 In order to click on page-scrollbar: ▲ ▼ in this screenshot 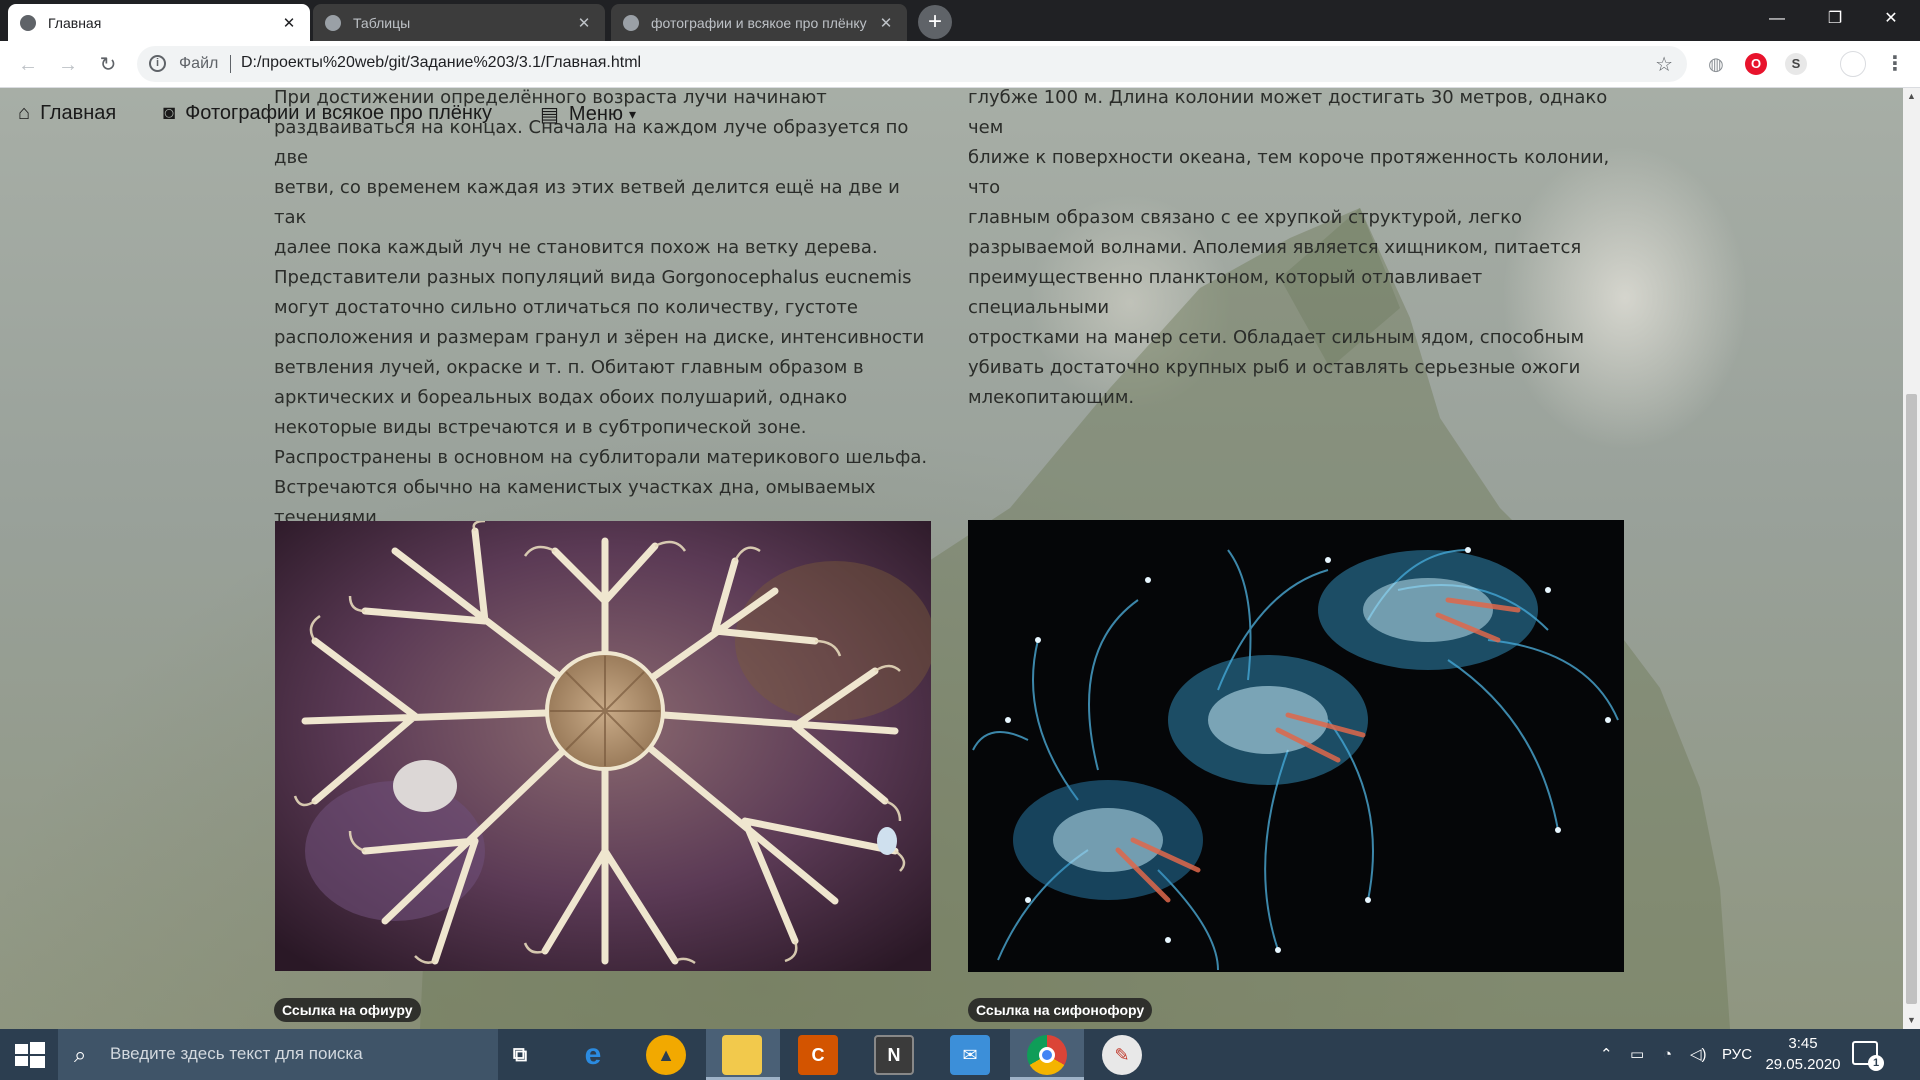, I will do `click(1911, 558)`.